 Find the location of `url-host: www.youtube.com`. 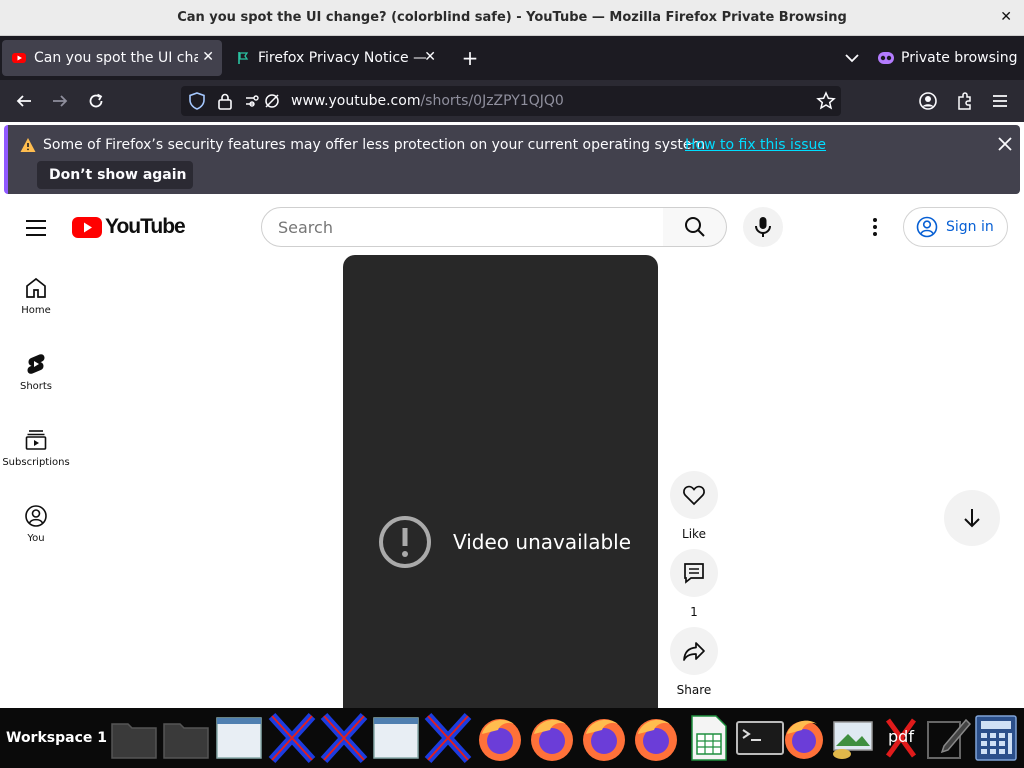

url-host: www.youtube.com is located at coordinates (356, 101).